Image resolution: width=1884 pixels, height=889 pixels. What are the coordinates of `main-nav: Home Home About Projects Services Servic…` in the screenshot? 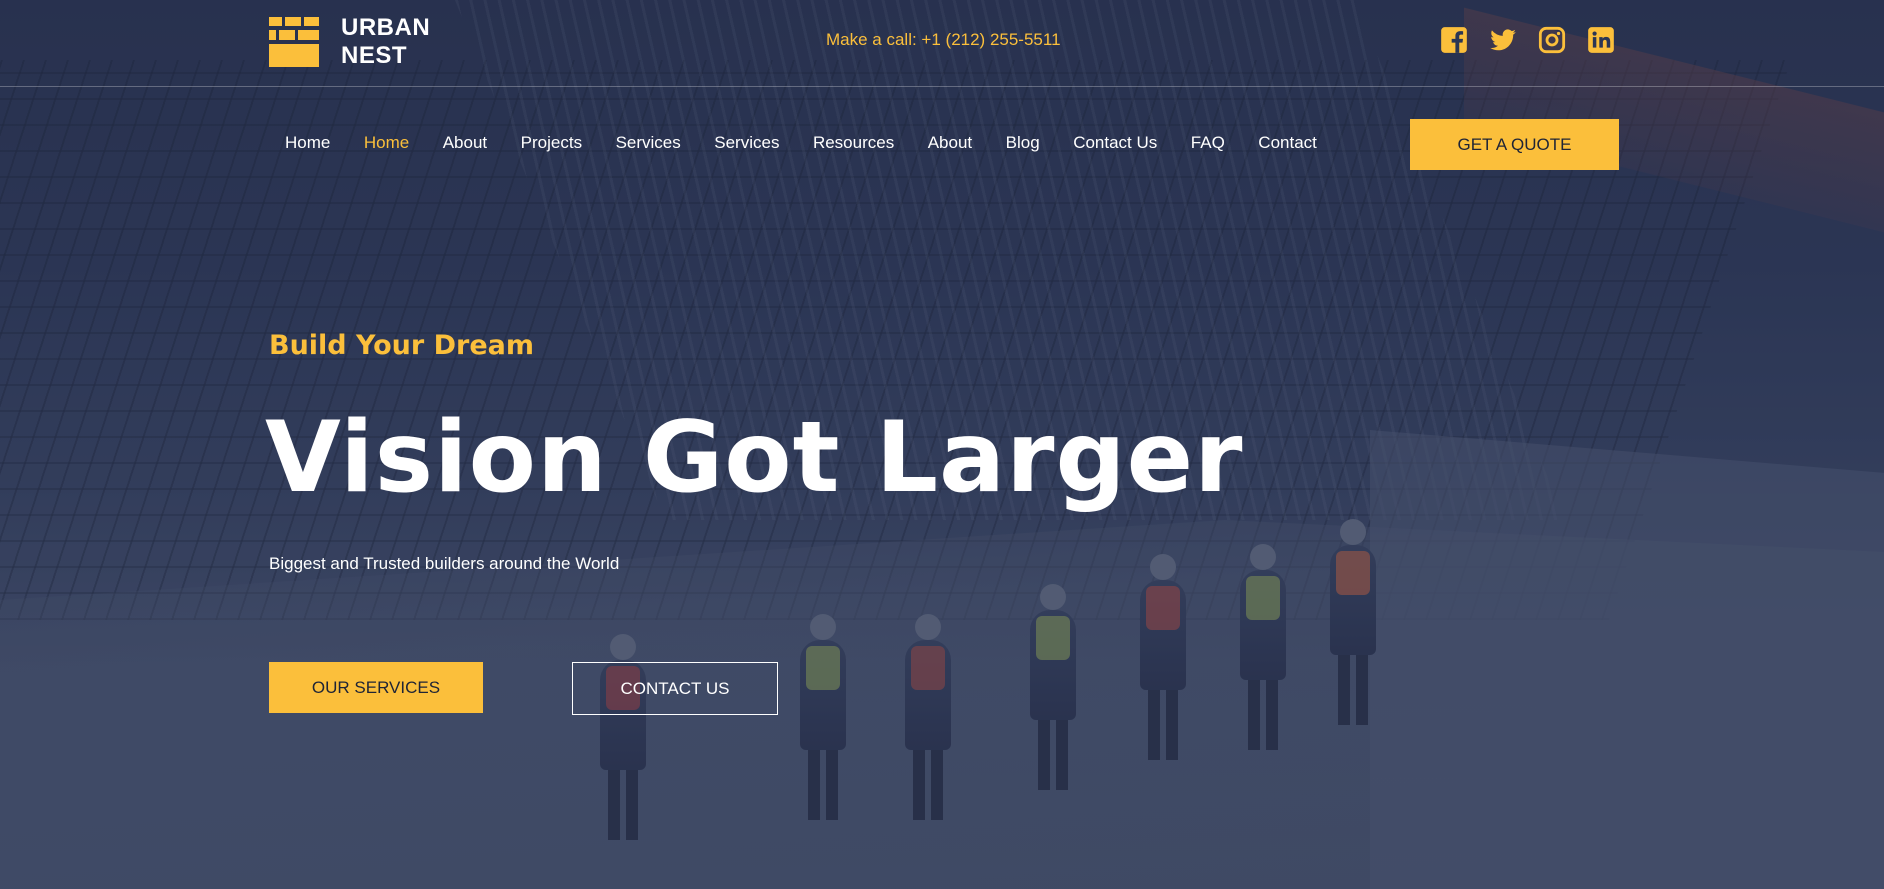 It's located at (817, 143).